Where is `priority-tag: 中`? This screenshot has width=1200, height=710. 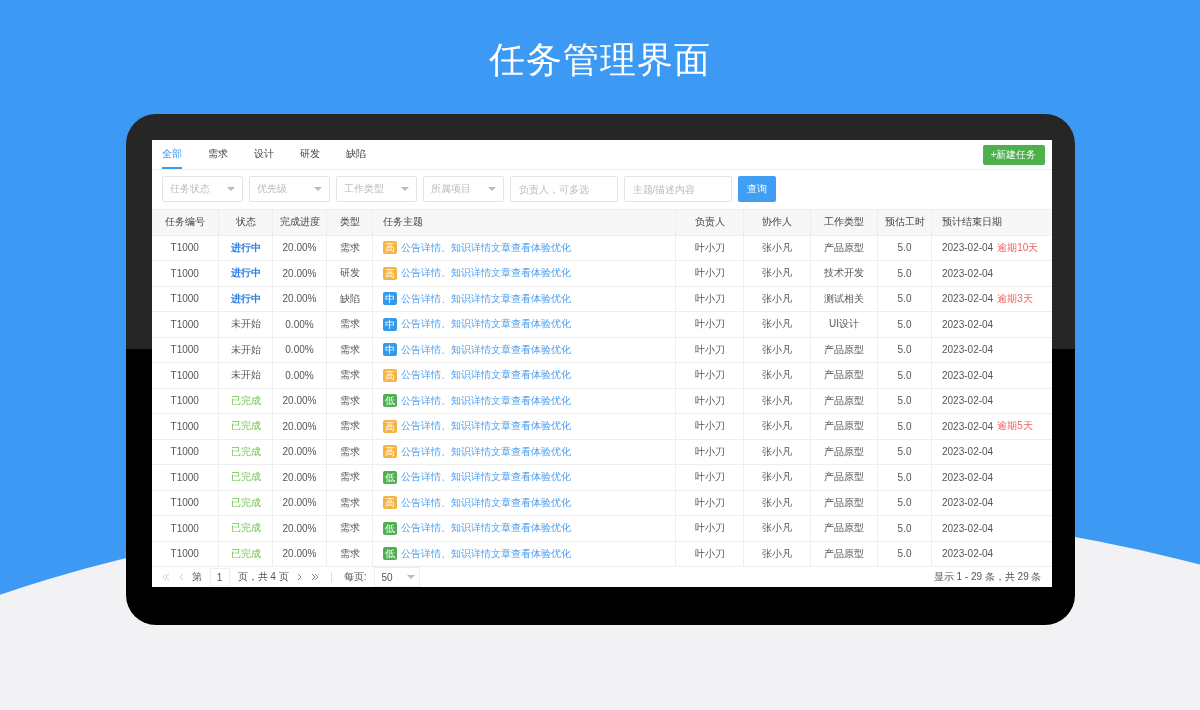
priority-tag: 中 is located at coordinates (390, 350).